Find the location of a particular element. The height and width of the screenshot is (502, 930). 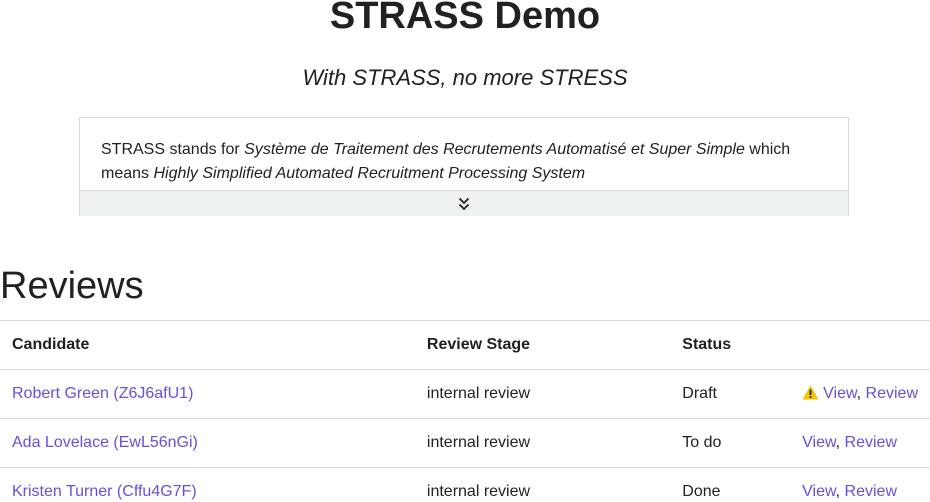

column-header-candidate: Candidate is located at coordinates (207, 345).